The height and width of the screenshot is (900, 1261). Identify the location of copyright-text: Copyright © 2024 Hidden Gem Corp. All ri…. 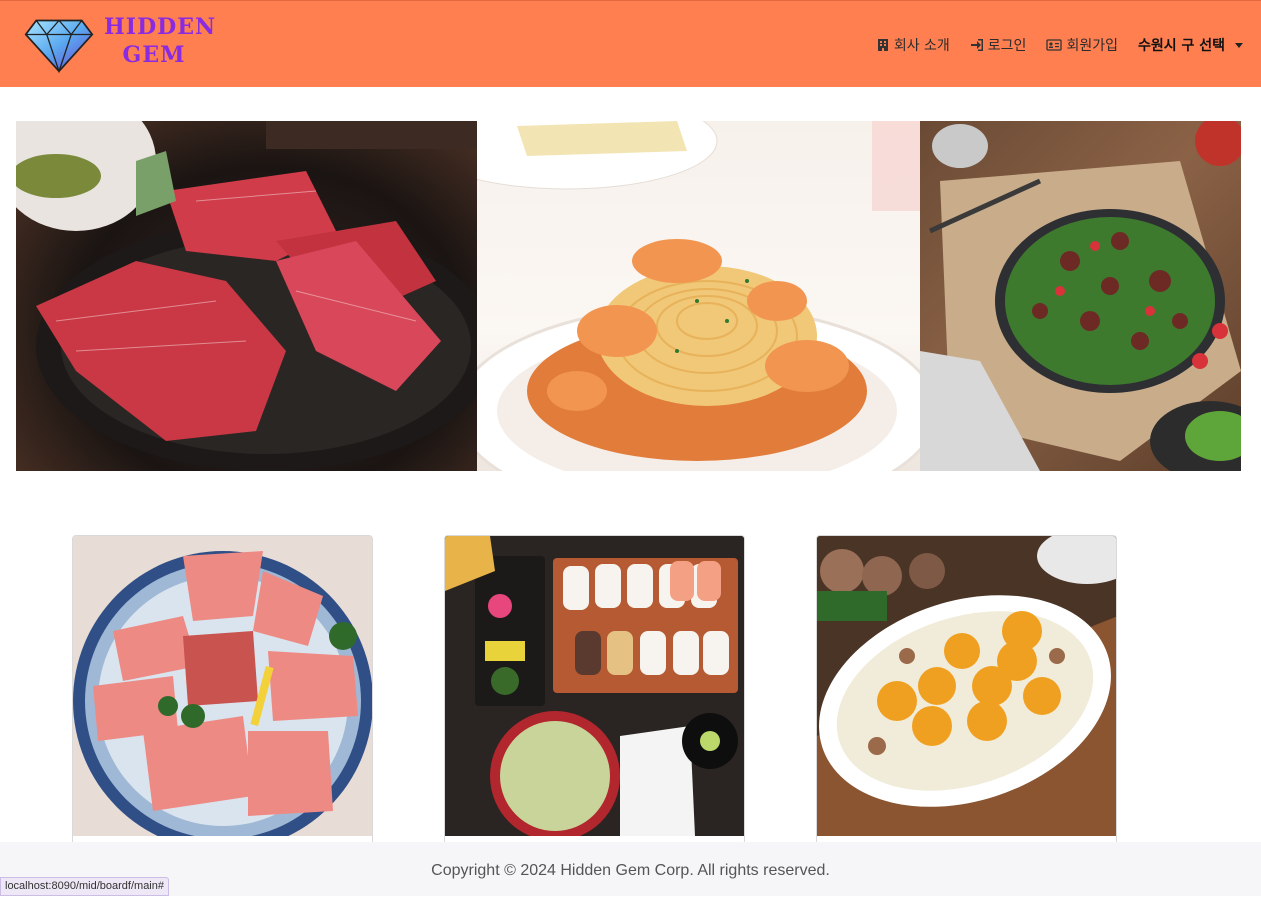
(630, 870).